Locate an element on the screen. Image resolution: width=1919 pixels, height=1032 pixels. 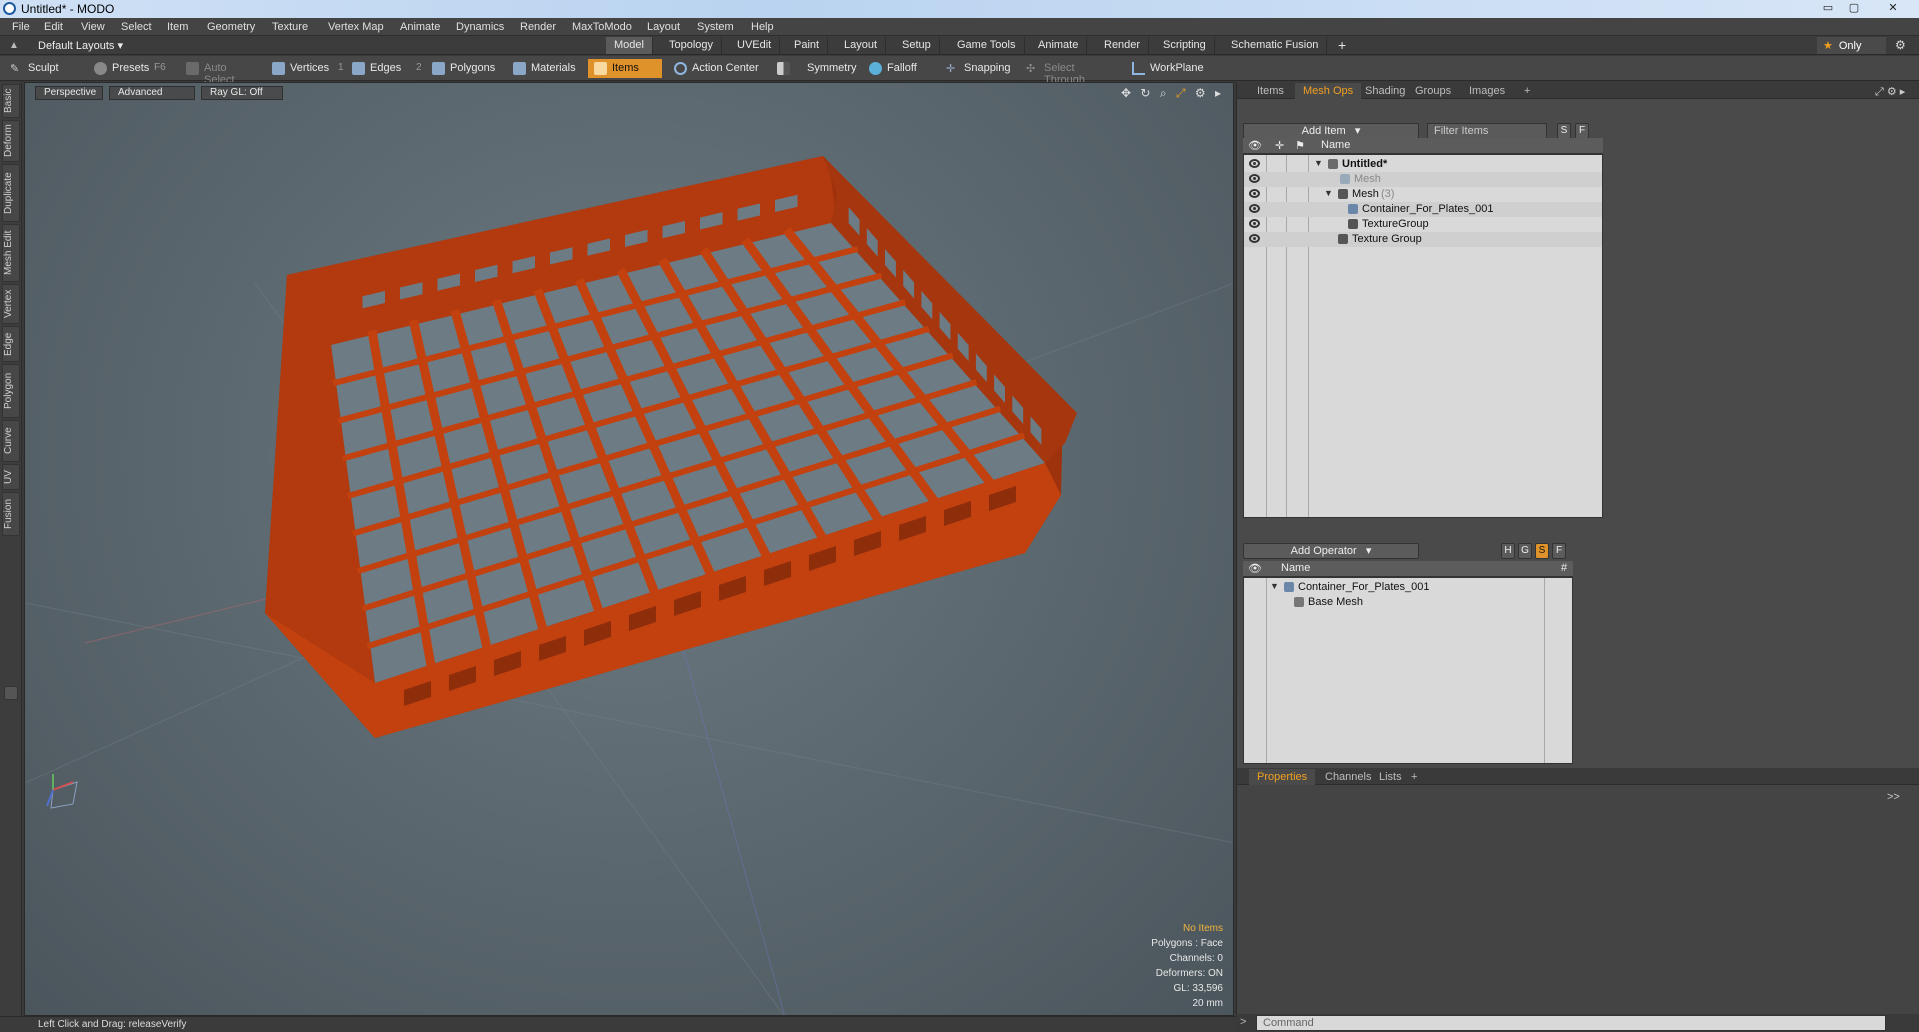
perspective-button: Perspective is located at coordinates (69, 93).